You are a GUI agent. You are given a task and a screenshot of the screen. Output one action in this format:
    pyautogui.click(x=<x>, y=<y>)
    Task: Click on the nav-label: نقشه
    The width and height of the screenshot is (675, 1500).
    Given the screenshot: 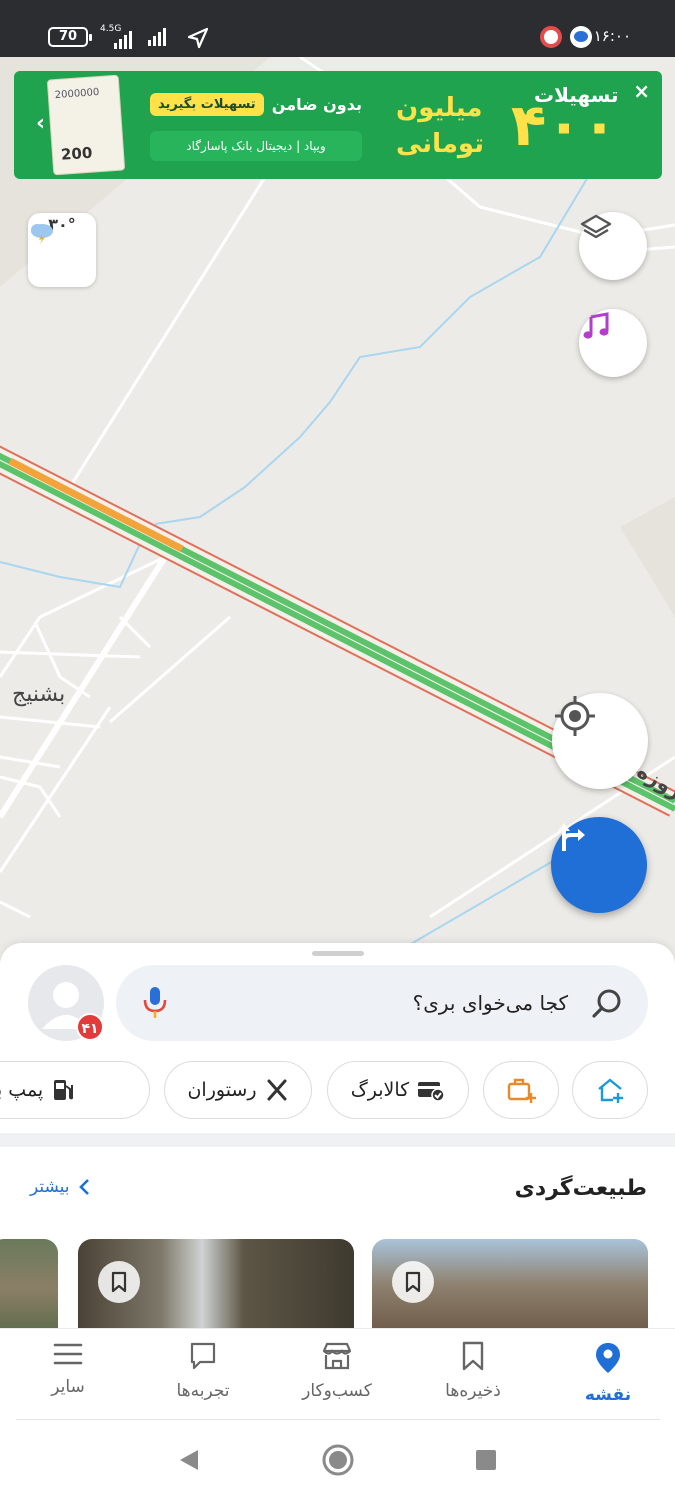 What is the action you would take?
    pyautogui.click(x=608, y=1395)
    